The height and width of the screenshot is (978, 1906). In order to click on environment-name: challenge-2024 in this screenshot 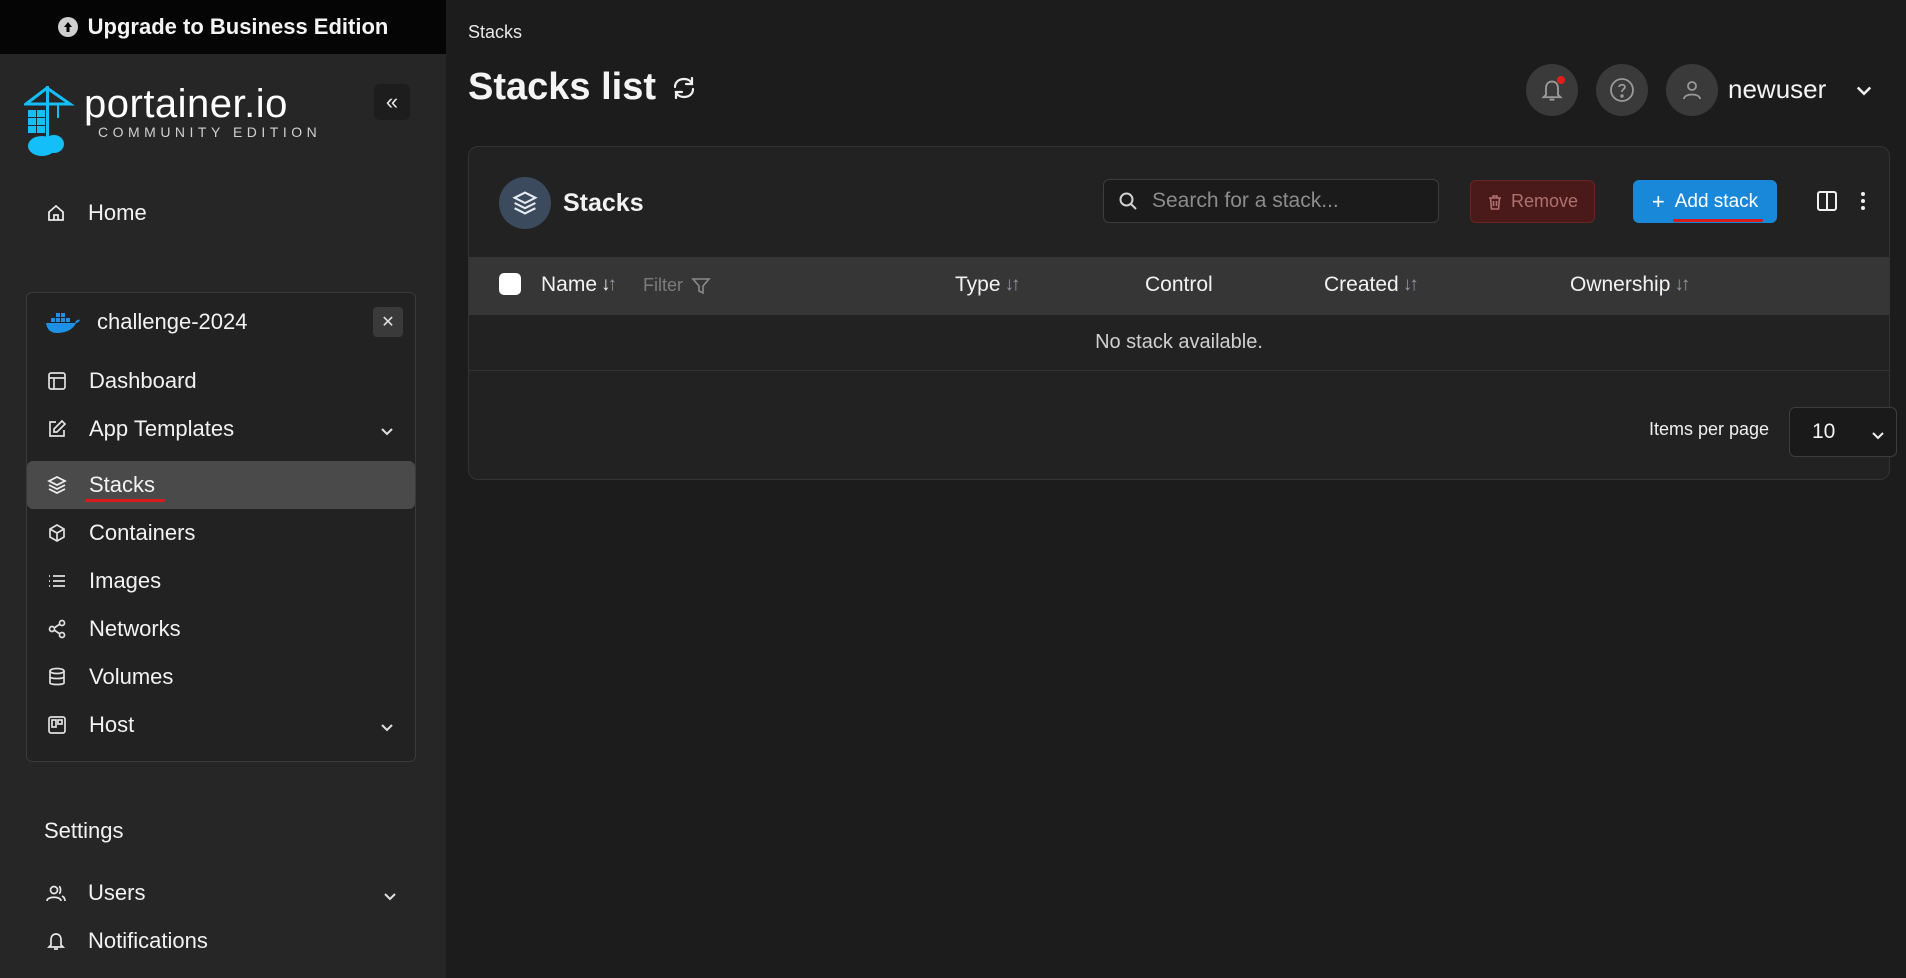, I will do `click(172, 321)`.